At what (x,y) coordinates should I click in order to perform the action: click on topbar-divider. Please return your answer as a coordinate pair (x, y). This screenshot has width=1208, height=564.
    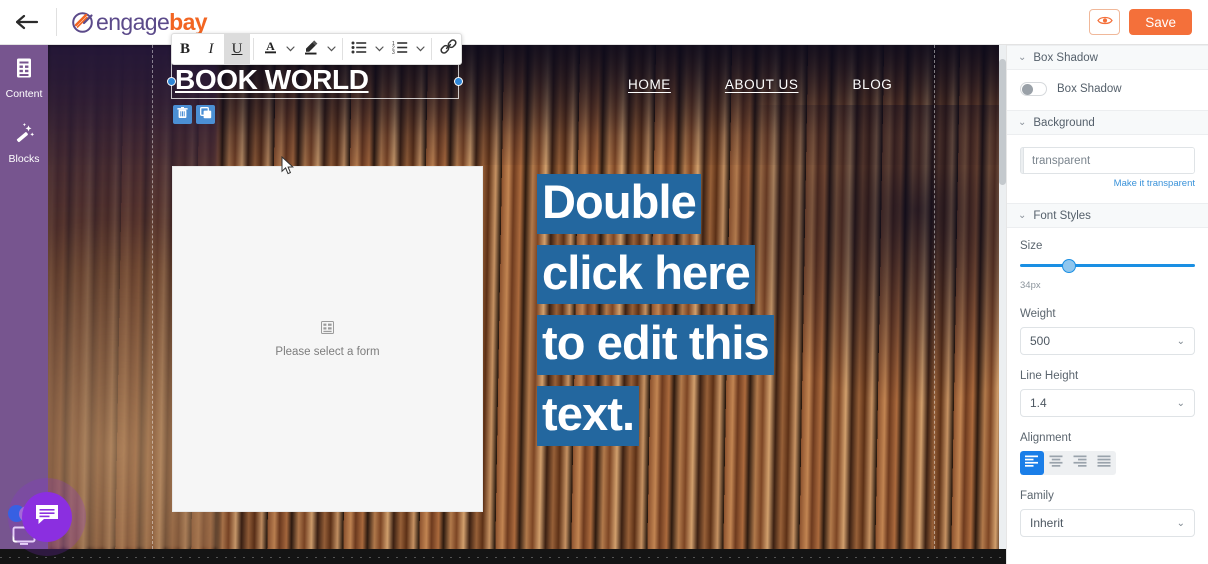
    Looking at the image, I should click on (56, 22).